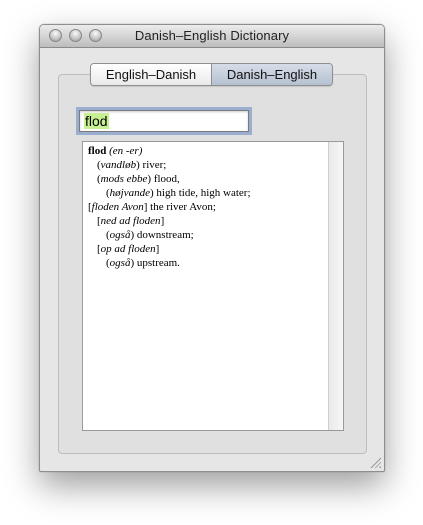 Image resolution: width=423 pixels, height=525 pixels. I want to click on entry-line: (højvande) high tide, high water;, so click(169, 193).